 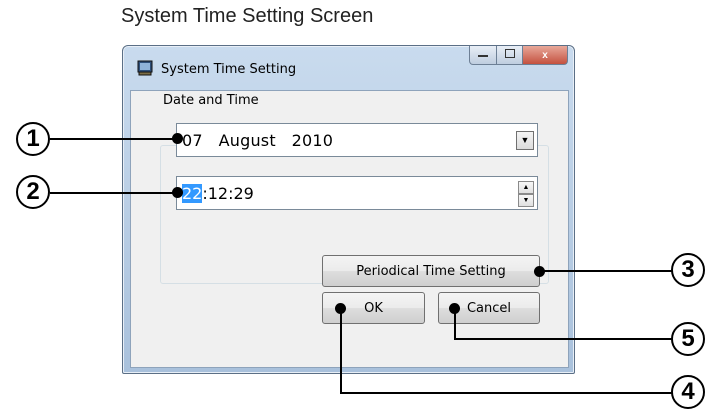 I want to click on callout-3: 3, so click(x=688, y=270).